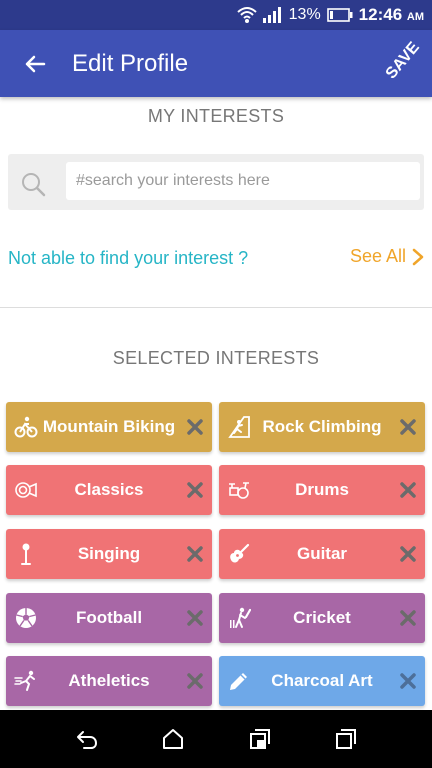 This screenshot has height=768, width=432. Describe the element at coordinates (391, 14) in the screenshot. I see `clock: 12:46 AM` at that location.